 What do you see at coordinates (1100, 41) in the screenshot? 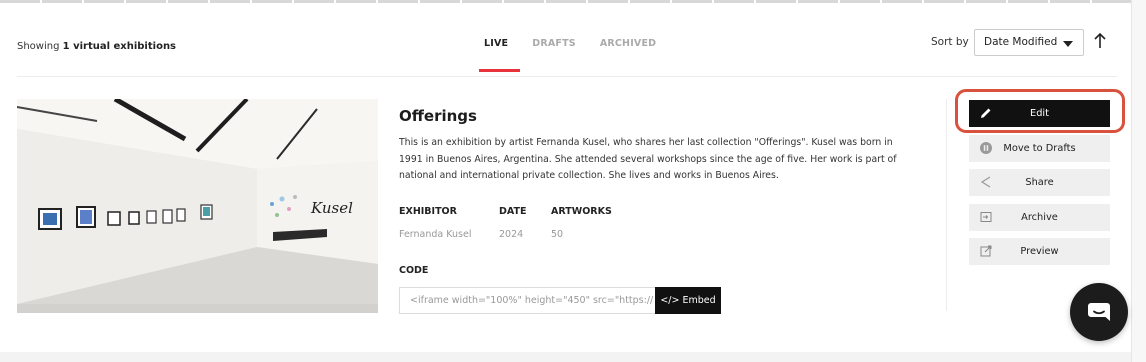
I see `sort-direction-arrow-icon` at bounding box center [1100, 41].